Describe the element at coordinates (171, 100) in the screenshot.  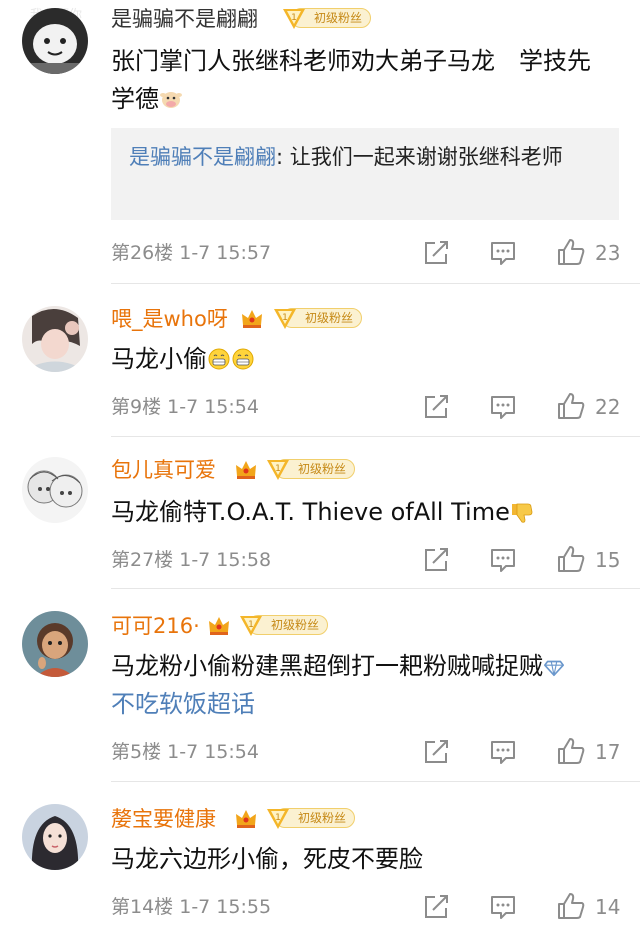
I see `cow-face-emoji-icon` at that location.